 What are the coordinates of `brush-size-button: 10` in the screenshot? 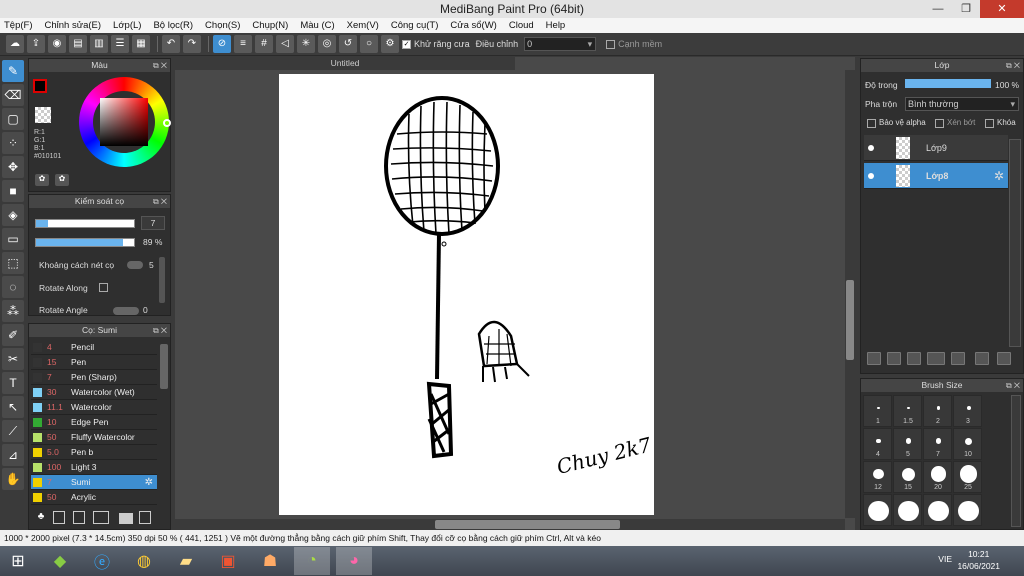 It's located at (967, 444).